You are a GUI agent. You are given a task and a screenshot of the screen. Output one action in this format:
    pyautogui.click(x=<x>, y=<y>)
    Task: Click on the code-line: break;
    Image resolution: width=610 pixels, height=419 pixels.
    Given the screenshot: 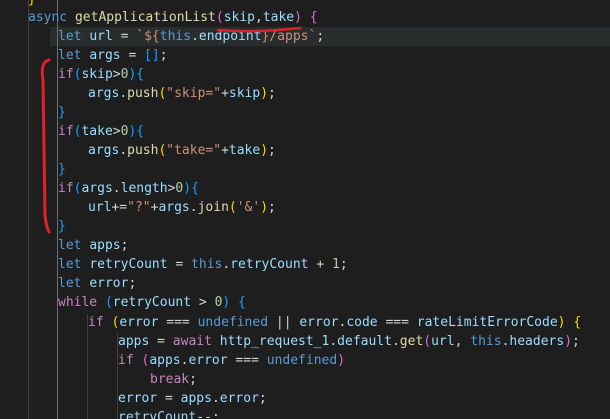 What is the action you would take?
    pyautogui.click(x=173, y=379)
    